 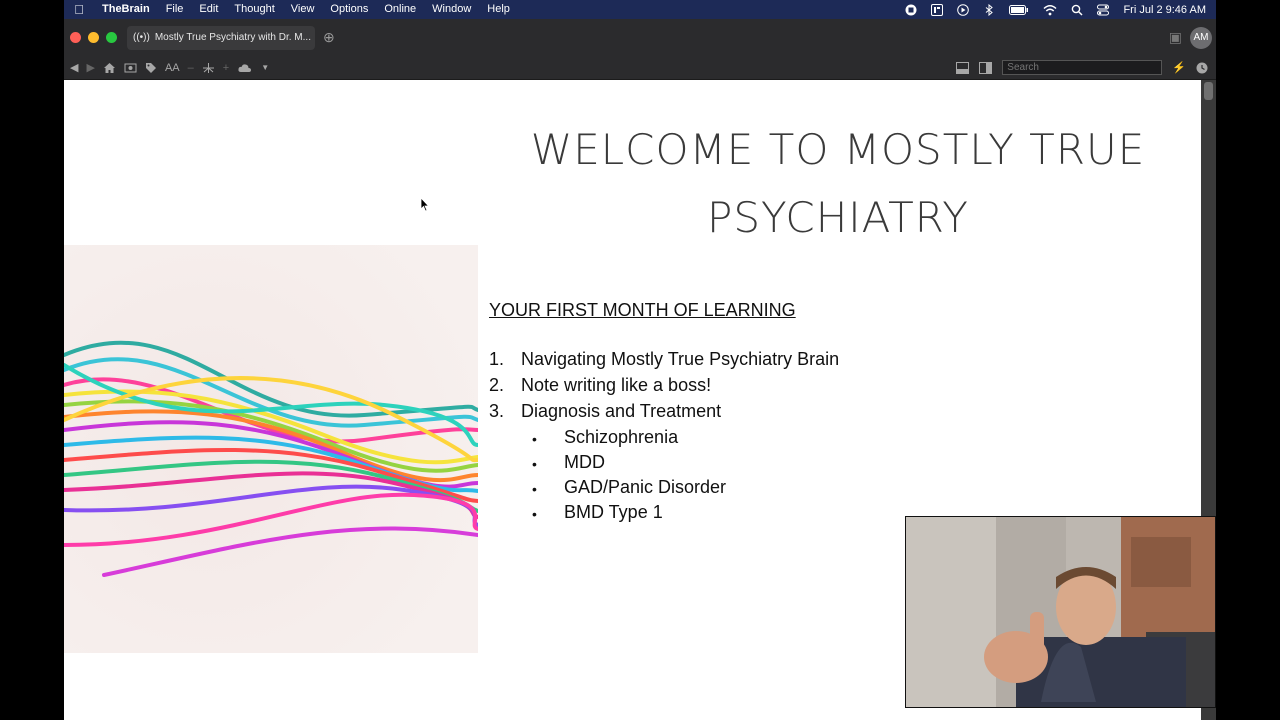 I want to click on menu-online: Online, so click(x=400, y=9).